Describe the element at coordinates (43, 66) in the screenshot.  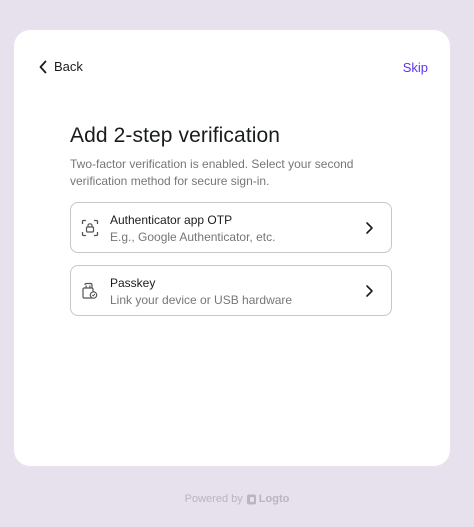
I see `chevron-left-icon` at that location.